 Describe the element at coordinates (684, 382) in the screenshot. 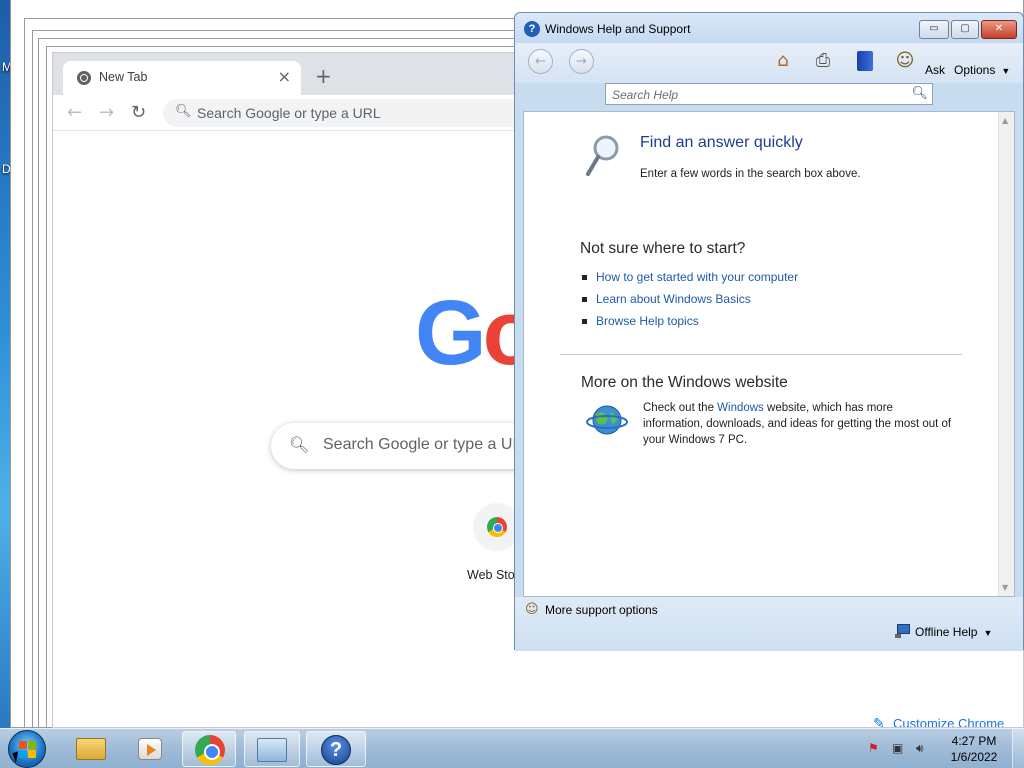

I see `more-section-title: More on the Windows website` at that location.